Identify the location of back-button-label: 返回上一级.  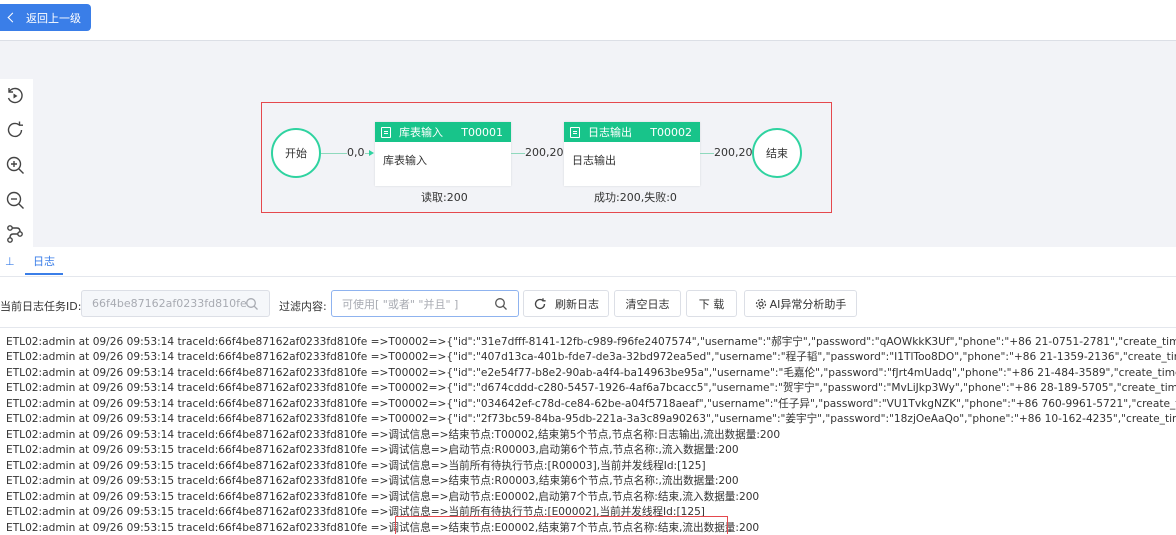
(53, 18).